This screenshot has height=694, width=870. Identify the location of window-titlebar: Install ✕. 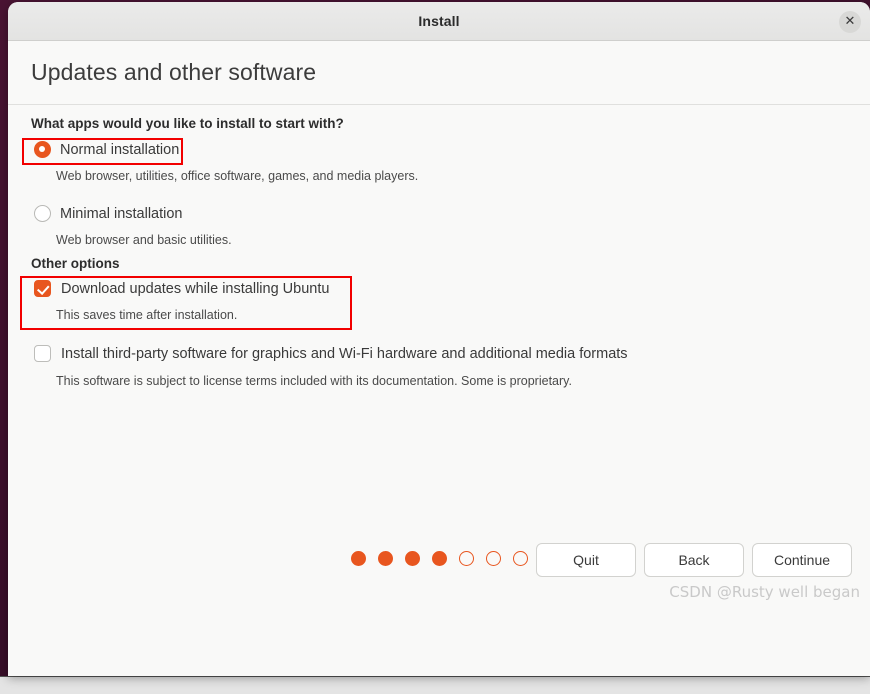
(439, 21).